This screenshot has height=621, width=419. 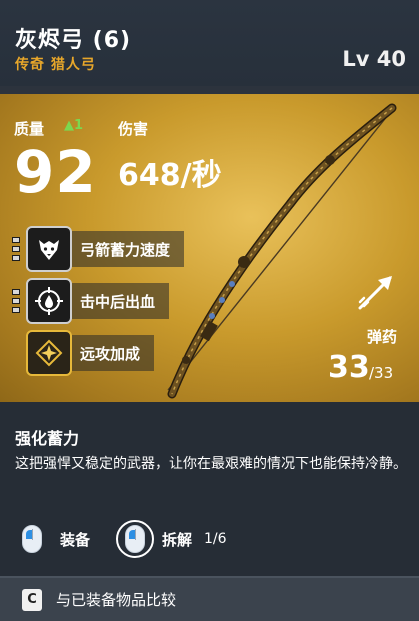 I want to click on quality-delta: ▲1, so click(x=74, y=125).